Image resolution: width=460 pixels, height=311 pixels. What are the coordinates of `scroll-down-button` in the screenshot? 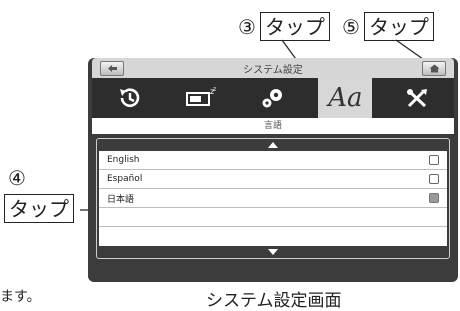 It's located at (273, 252).